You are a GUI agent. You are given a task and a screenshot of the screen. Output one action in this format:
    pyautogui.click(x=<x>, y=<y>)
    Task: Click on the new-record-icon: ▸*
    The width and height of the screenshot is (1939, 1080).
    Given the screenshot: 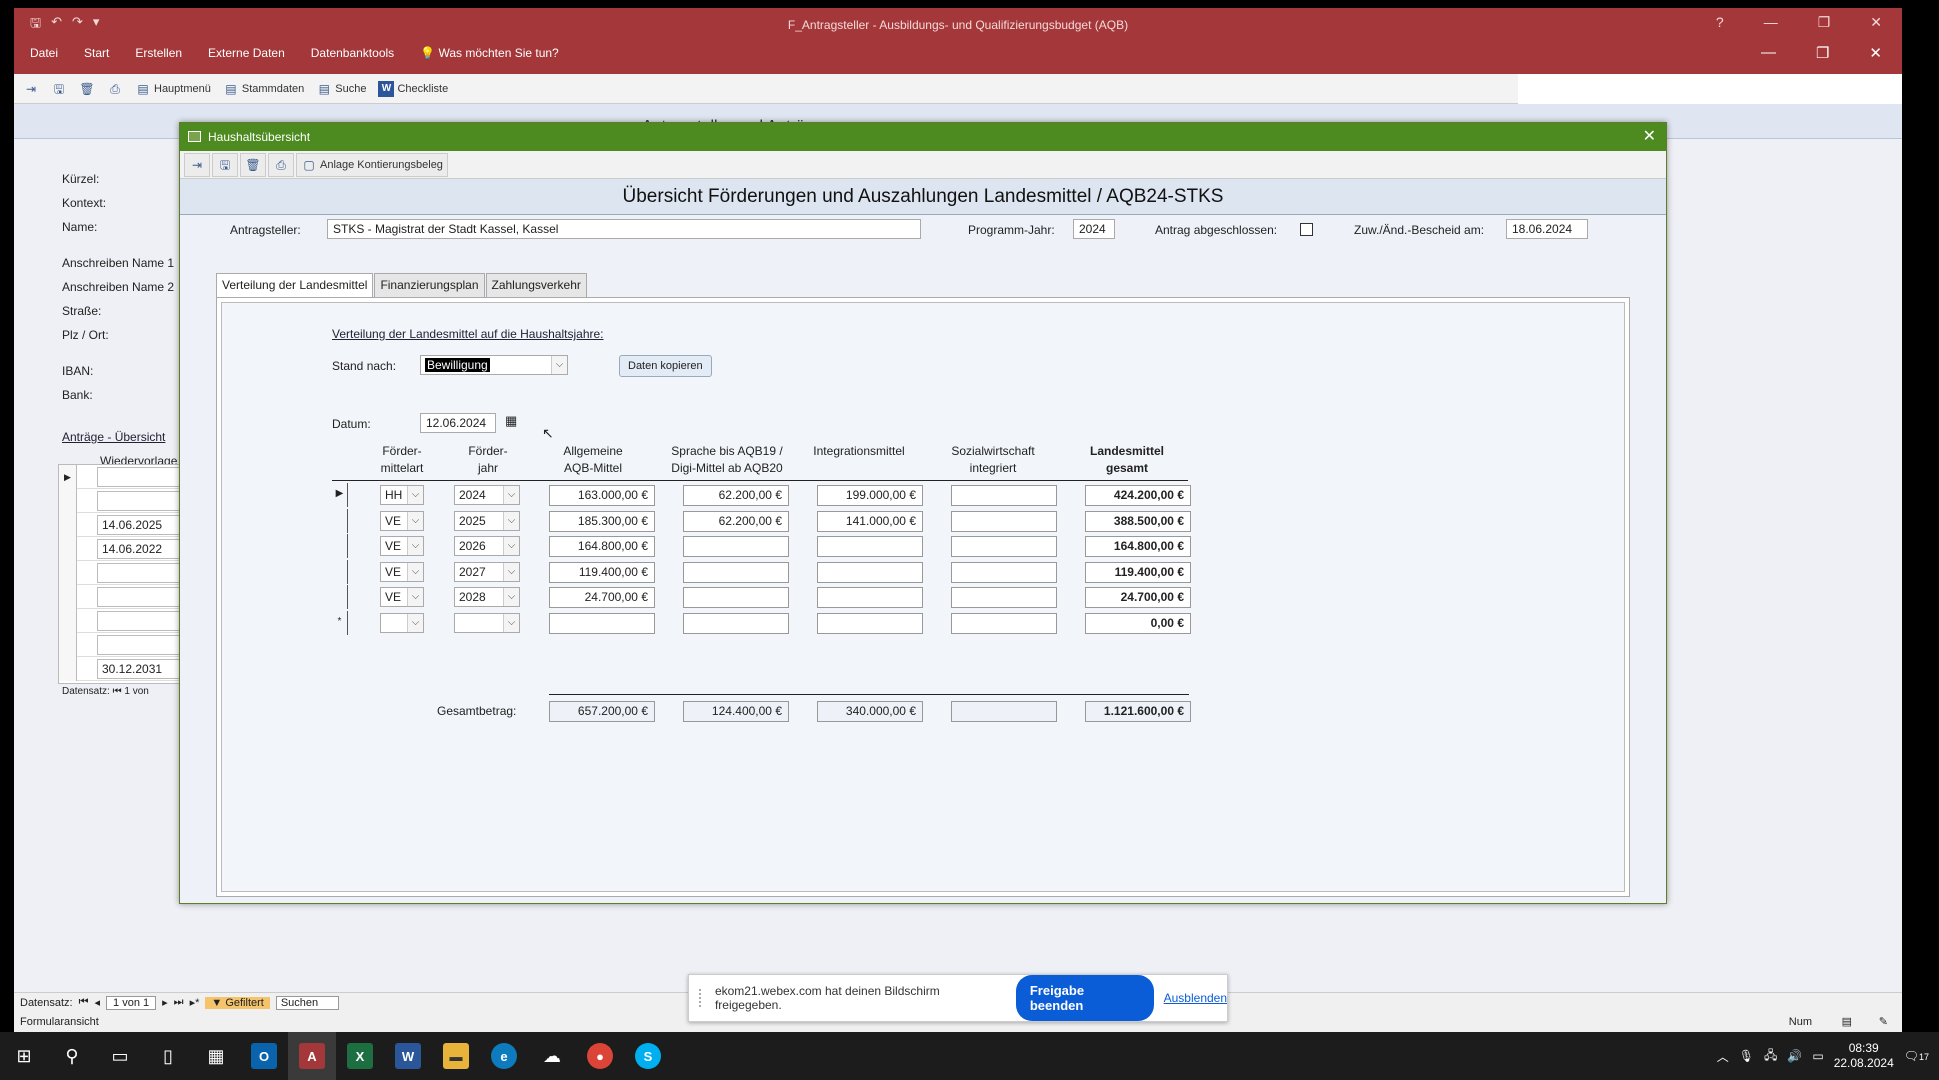 What is the action you would take?
    pyautogui.click(x=195, y=1002)
    